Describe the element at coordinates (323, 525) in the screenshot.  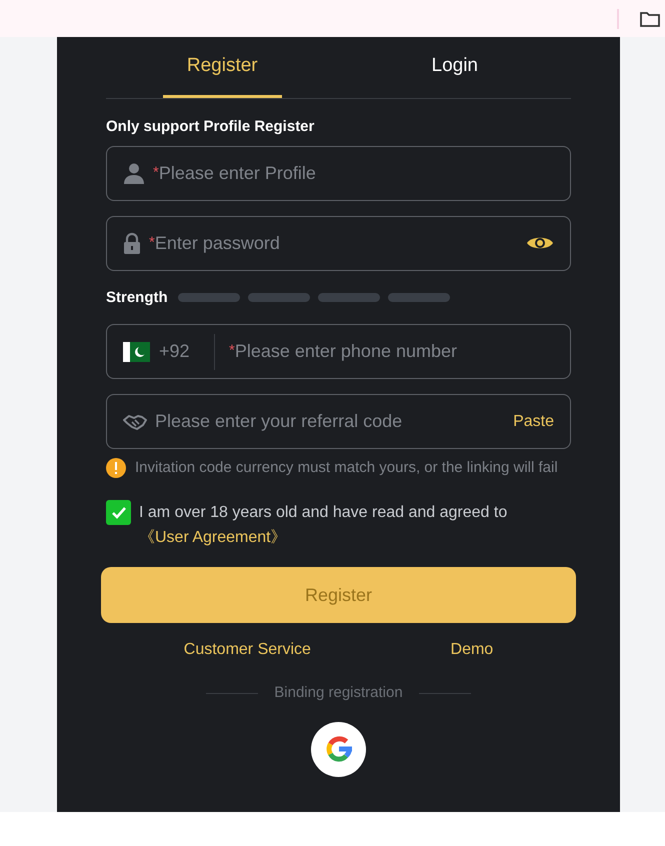
I see `agreement-text: I am over 18 years old and have read and agreed to 《User Agreement》` at that location.